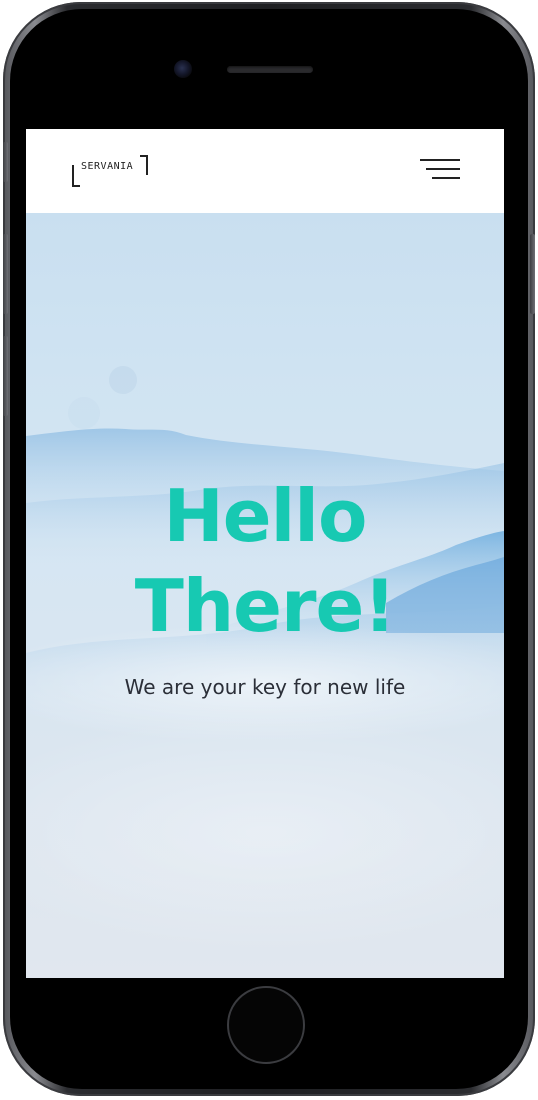 This screenshot has height=1100, width=538. What do you see at coordinates (76, 176) in the screenshot?
I see `logo-bracket-left` at bounding box center [76, 176].